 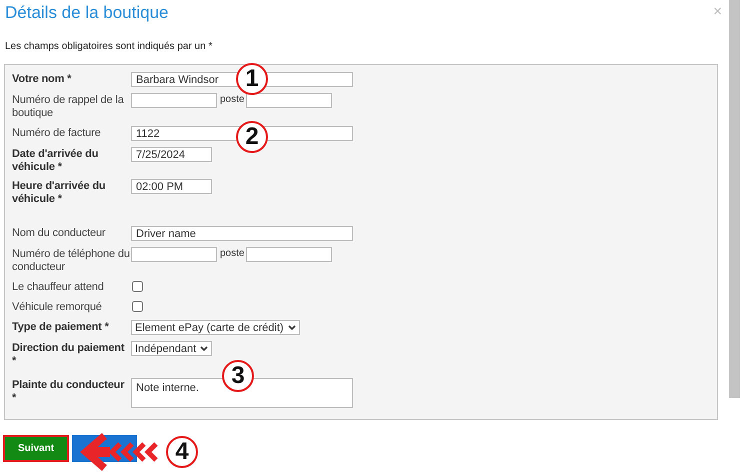 What do you see at coordinates (215, 327) in the screenshot?
I see `dropdown: Element ePay (carte de crédit)` at bounding box center [215, 327].